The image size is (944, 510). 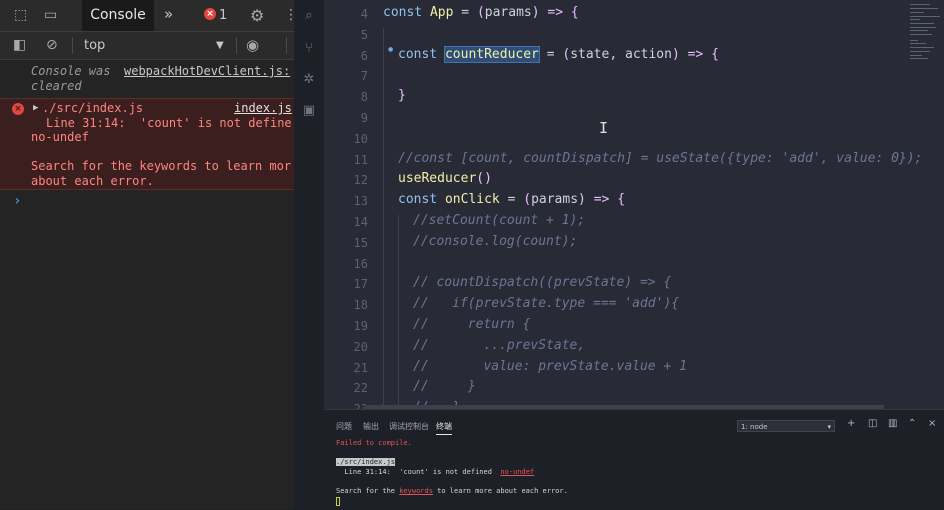 What do you see at coordinates (360, 346) in the screenshot?
I see `line-number: 20` at bounding box center [360, 346].